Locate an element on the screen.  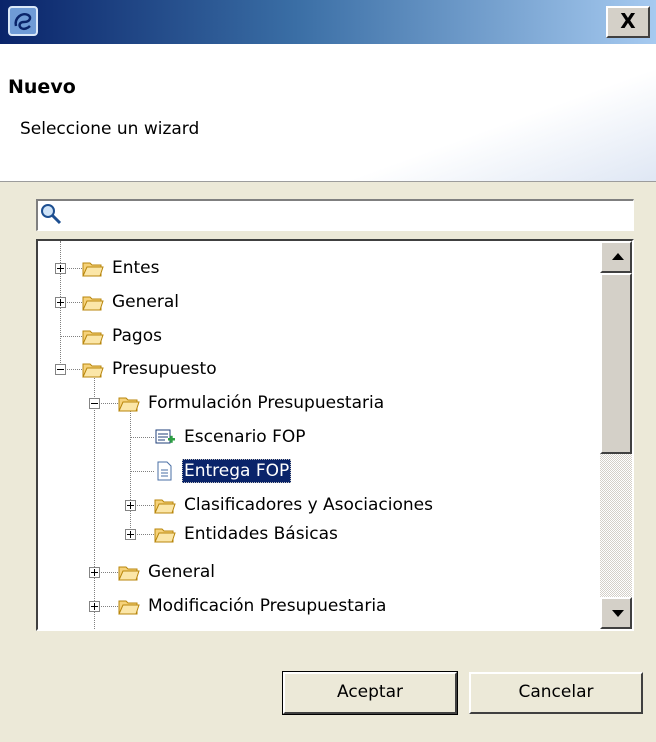
tree-item-entrega-fop: Entrega FOP is located at coordinates (223, 471).